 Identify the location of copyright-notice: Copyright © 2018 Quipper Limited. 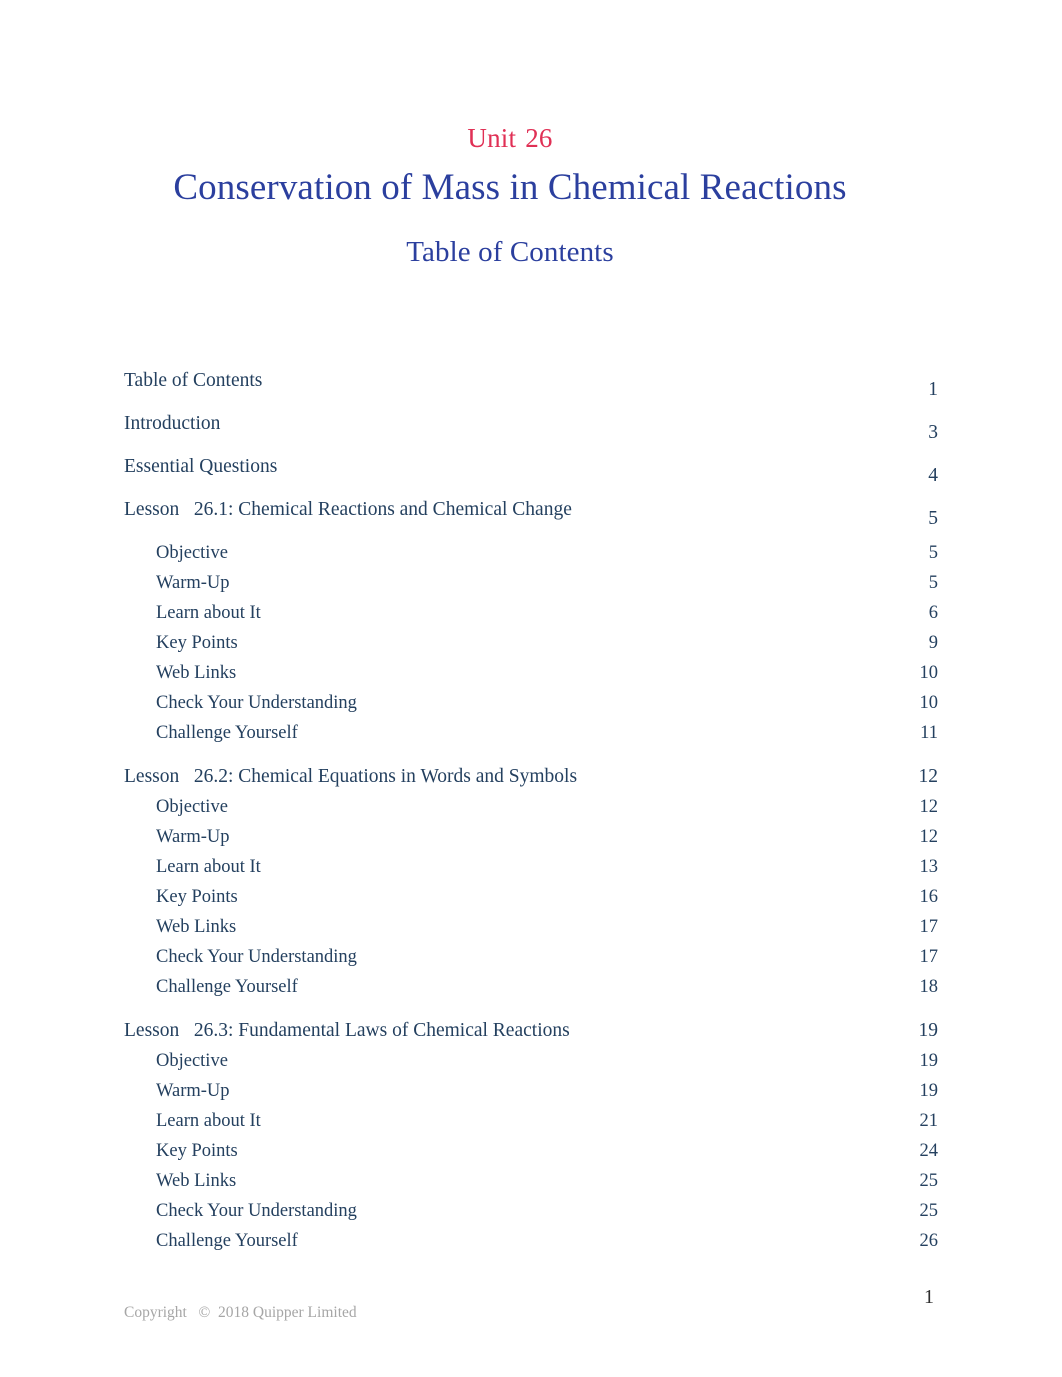
(240, 1312).